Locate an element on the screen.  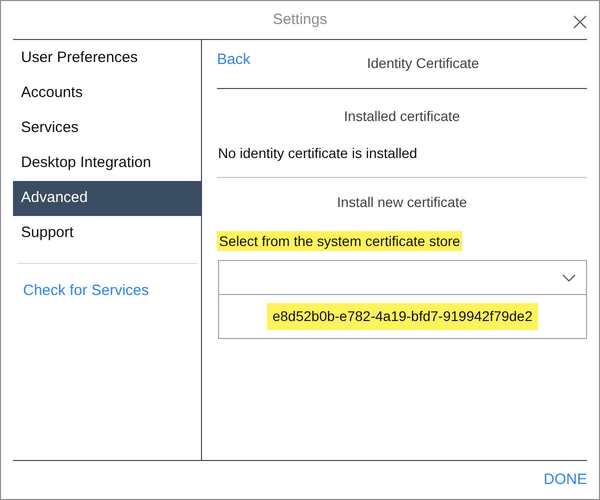
sidebar-item: Support is located at coordinates (107, 233).